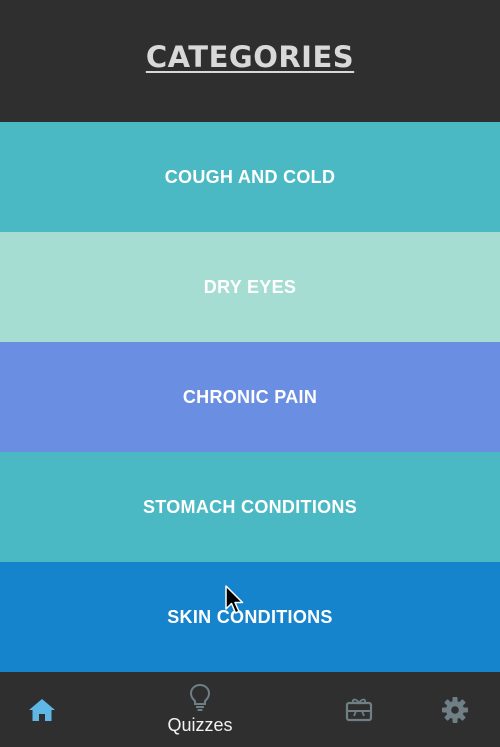 The width and height of the screenshot is (500, 747). I want to click on nav-settings, so click(455, 709).